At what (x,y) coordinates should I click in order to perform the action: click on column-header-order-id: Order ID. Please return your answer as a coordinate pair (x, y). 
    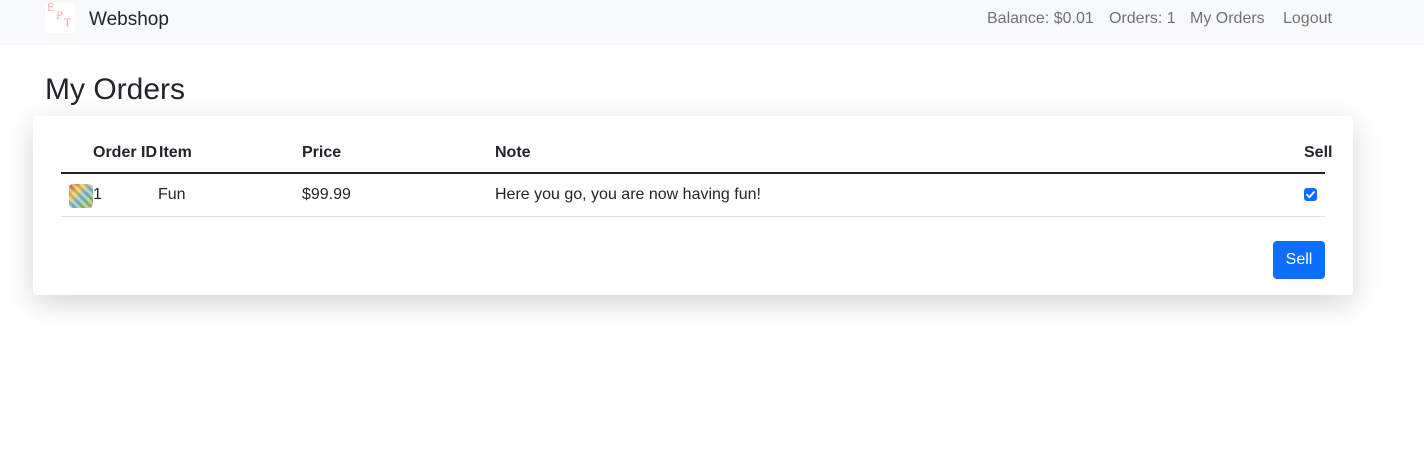
    Looking at the image, I should click on (125, 152).